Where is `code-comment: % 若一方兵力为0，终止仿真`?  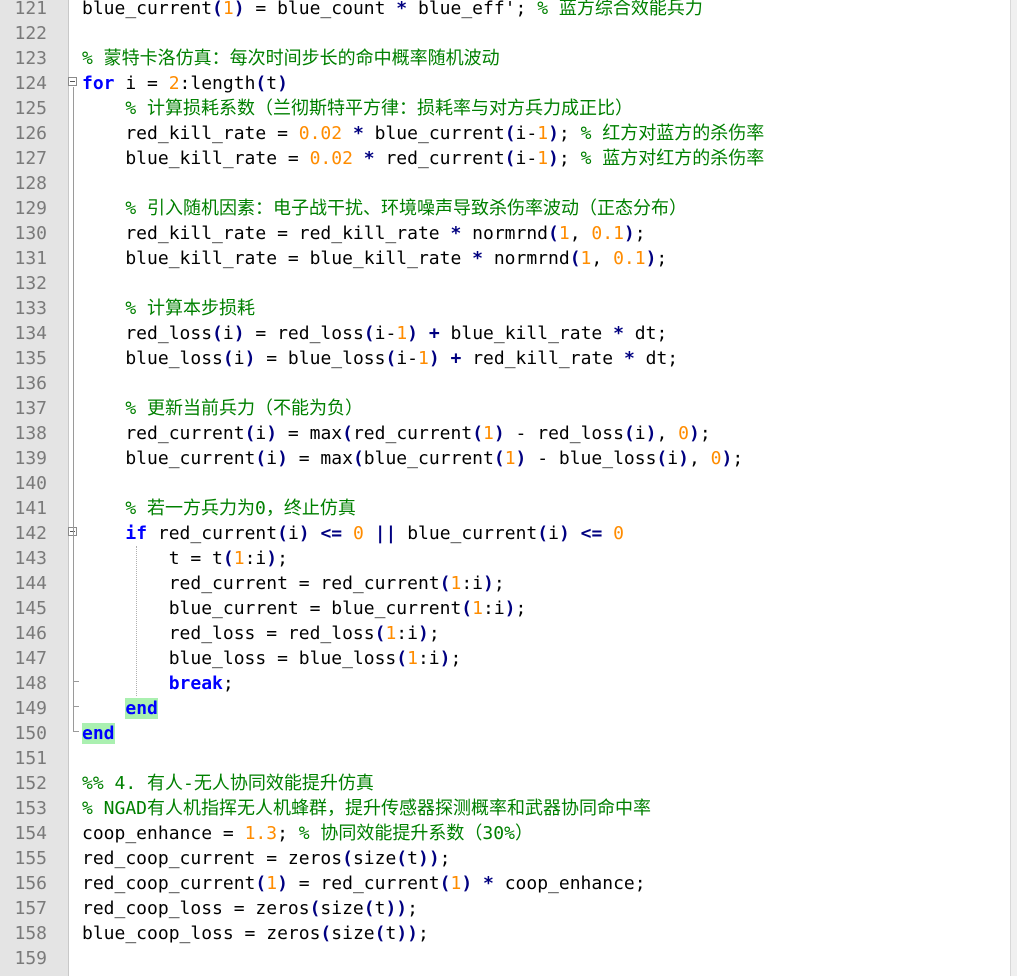
code-comment: % 若一方兵力为0，终止仿真 is located at coordinates (240, 508).